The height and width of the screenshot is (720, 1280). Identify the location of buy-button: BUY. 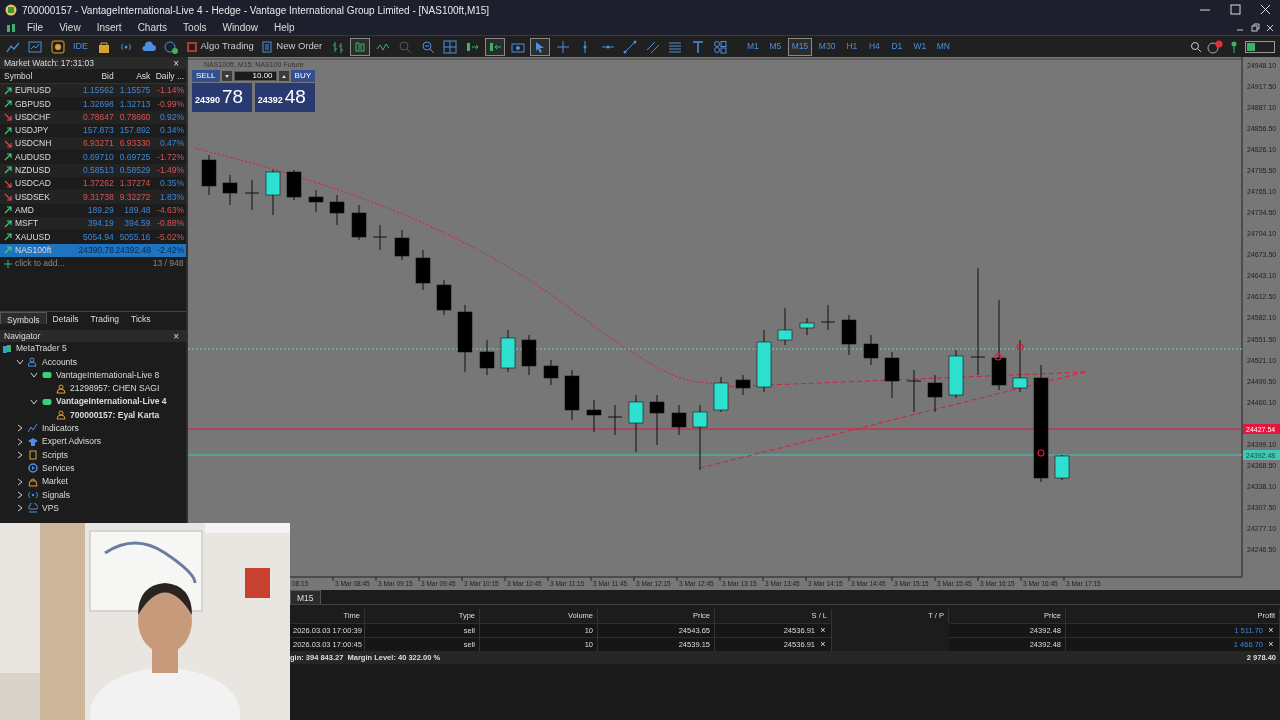
(302, 76).